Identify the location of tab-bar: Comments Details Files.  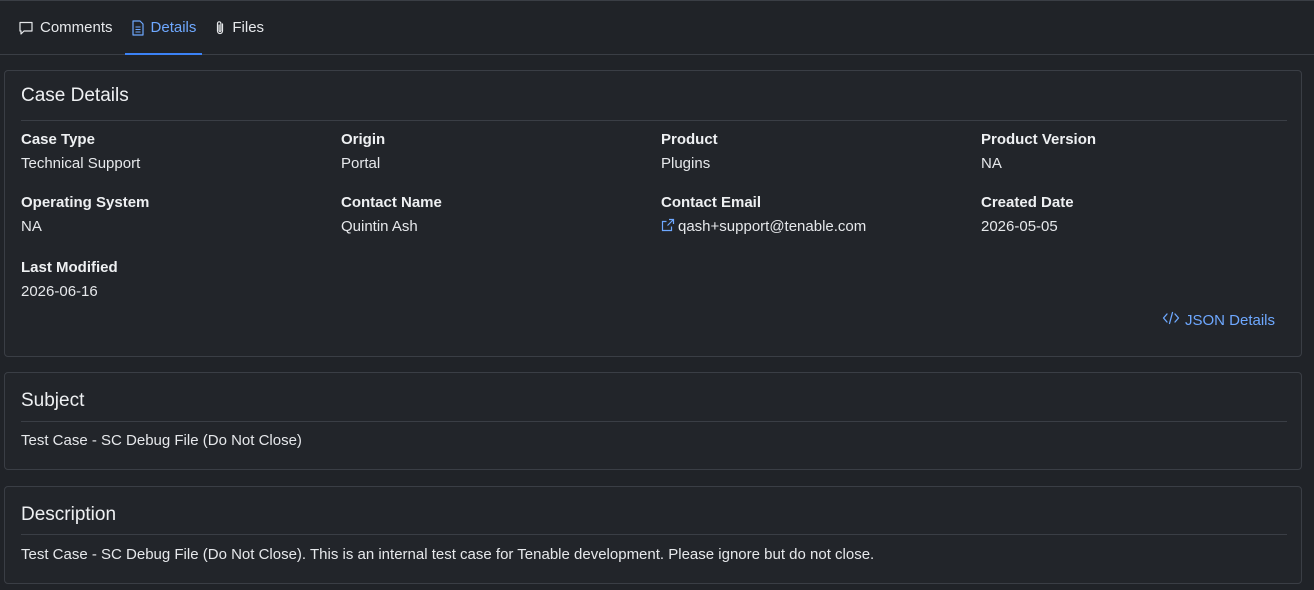
(657, 28).